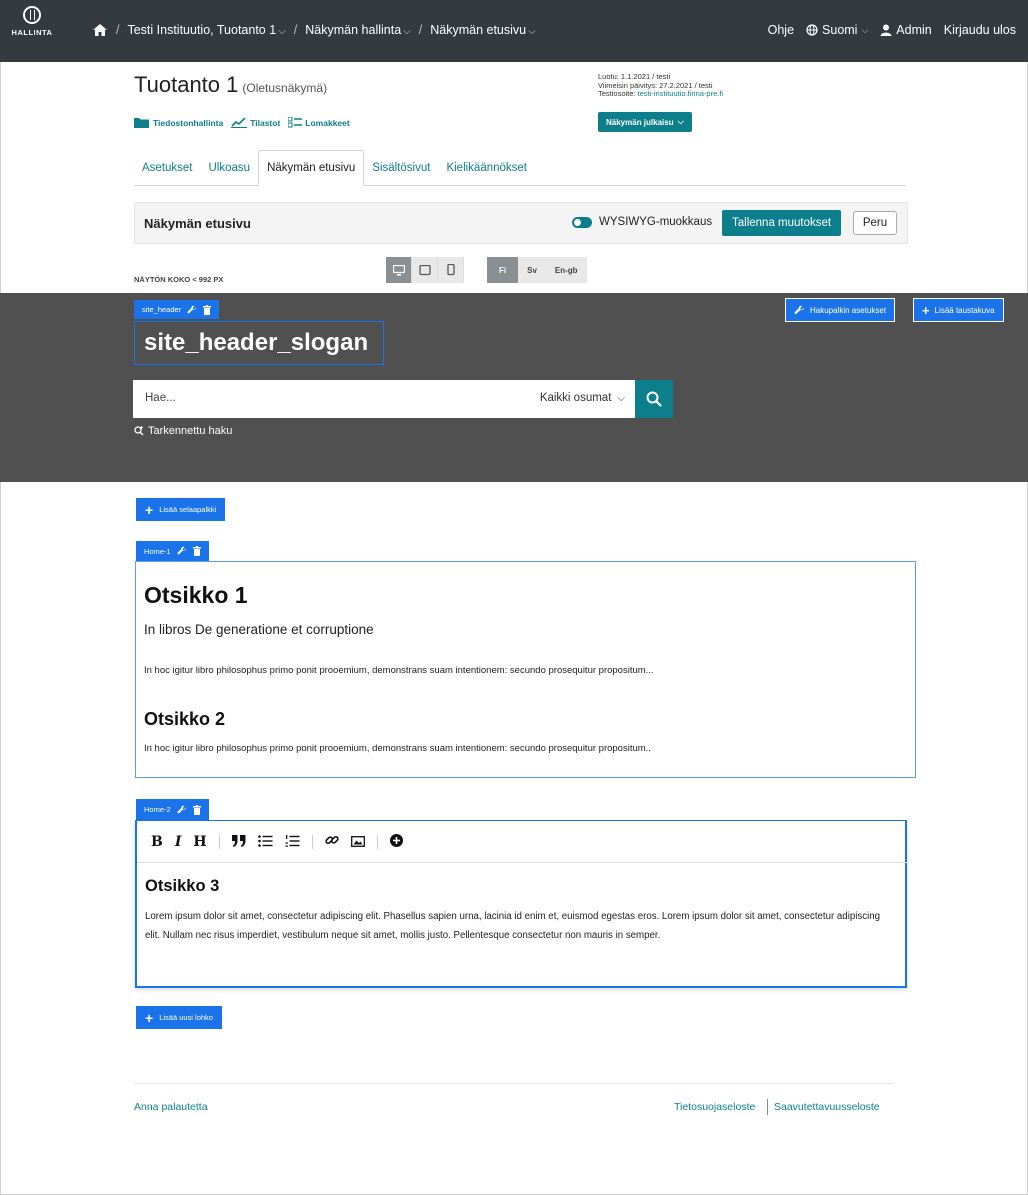 The width and height of the screenshot is (1028, 1195). I want to click on add-browse-bar-button: + Lisää selaapalkki, so click(181, 509).